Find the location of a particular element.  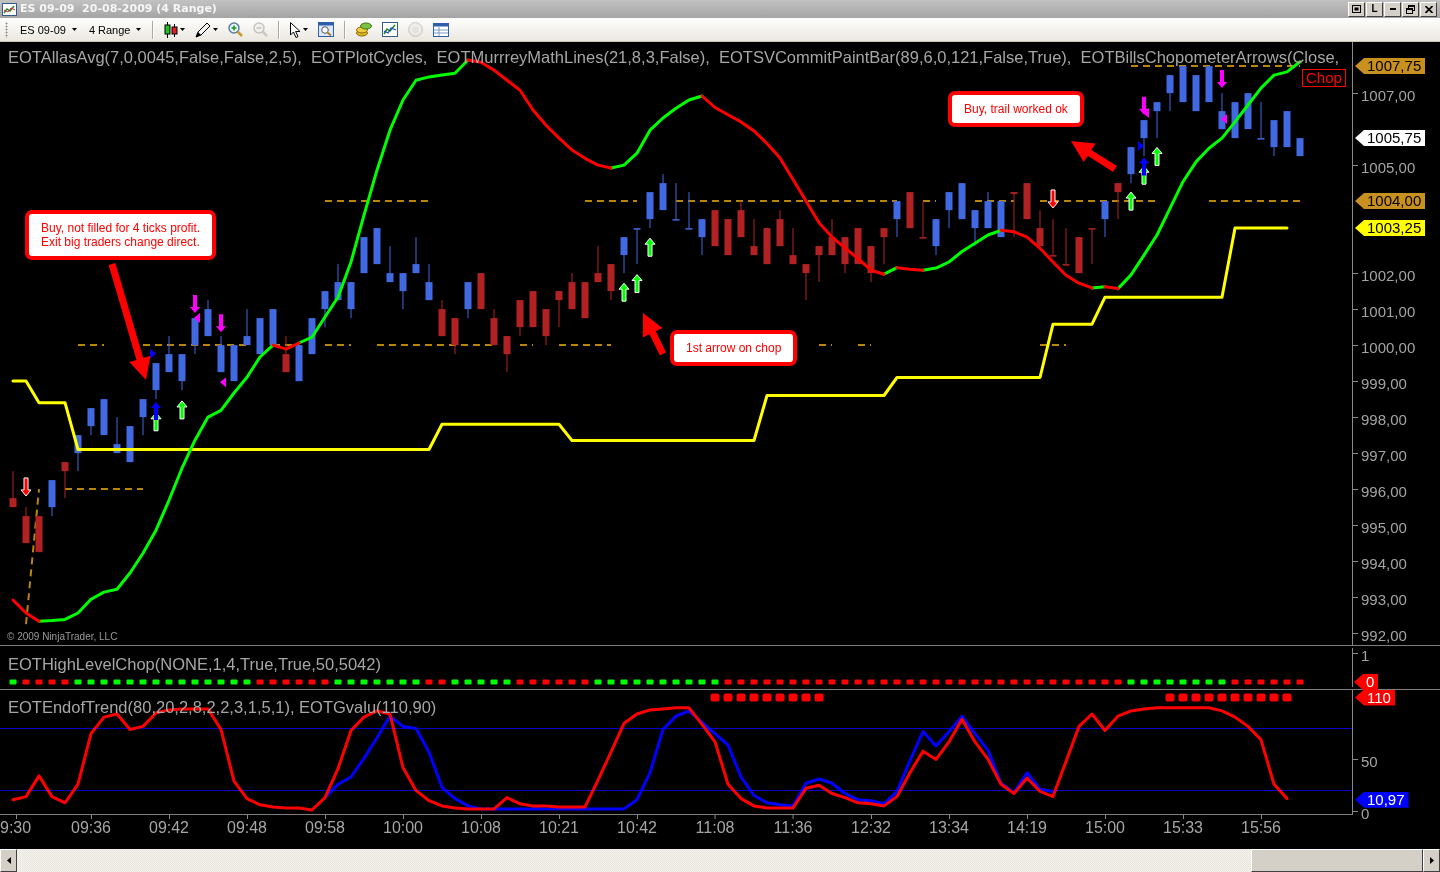

pencil-icon is located at coordinates (203, 29).